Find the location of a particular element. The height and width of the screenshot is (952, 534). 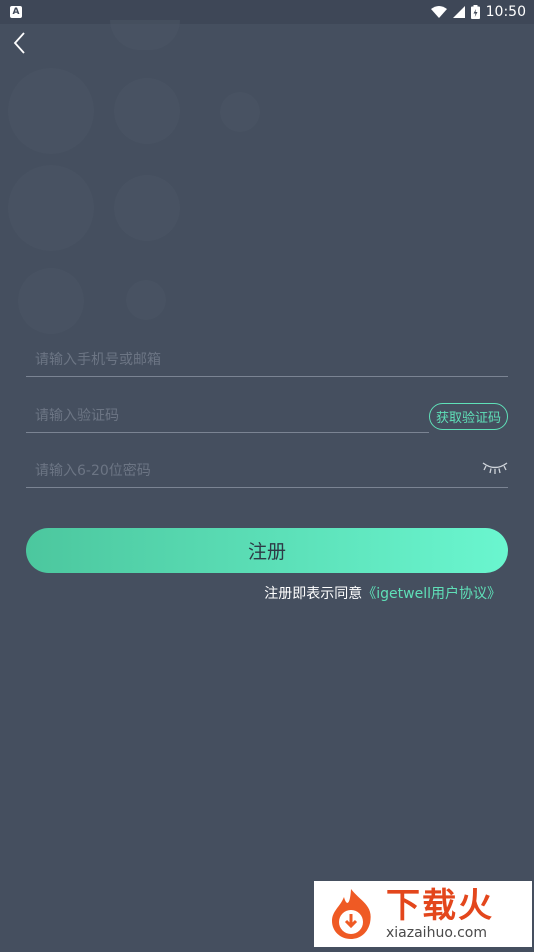

user-agreement-link: 《igetwell用户协议》 is located at coordinates (431, 594).